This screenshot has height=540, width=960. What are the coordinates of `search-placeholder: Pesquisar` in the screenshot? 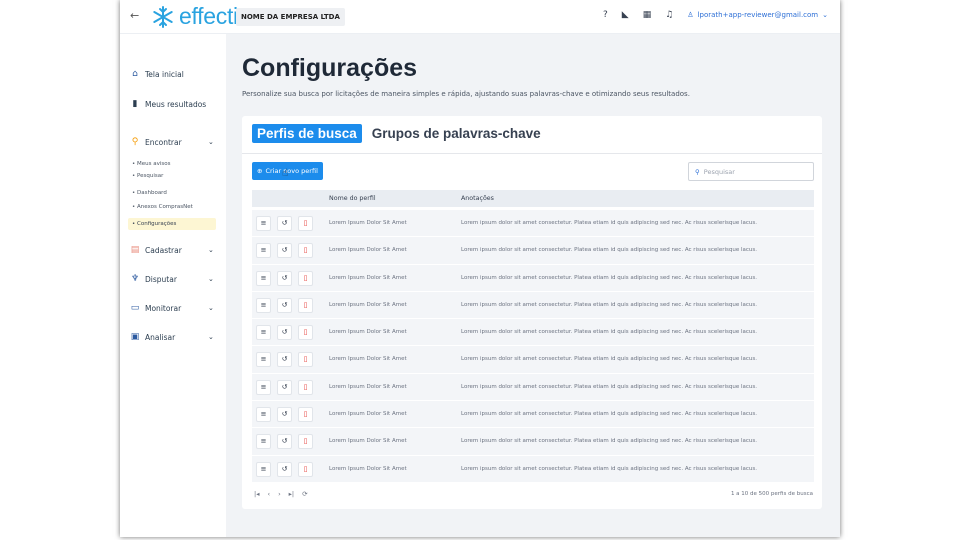 It's located at (719, 171).